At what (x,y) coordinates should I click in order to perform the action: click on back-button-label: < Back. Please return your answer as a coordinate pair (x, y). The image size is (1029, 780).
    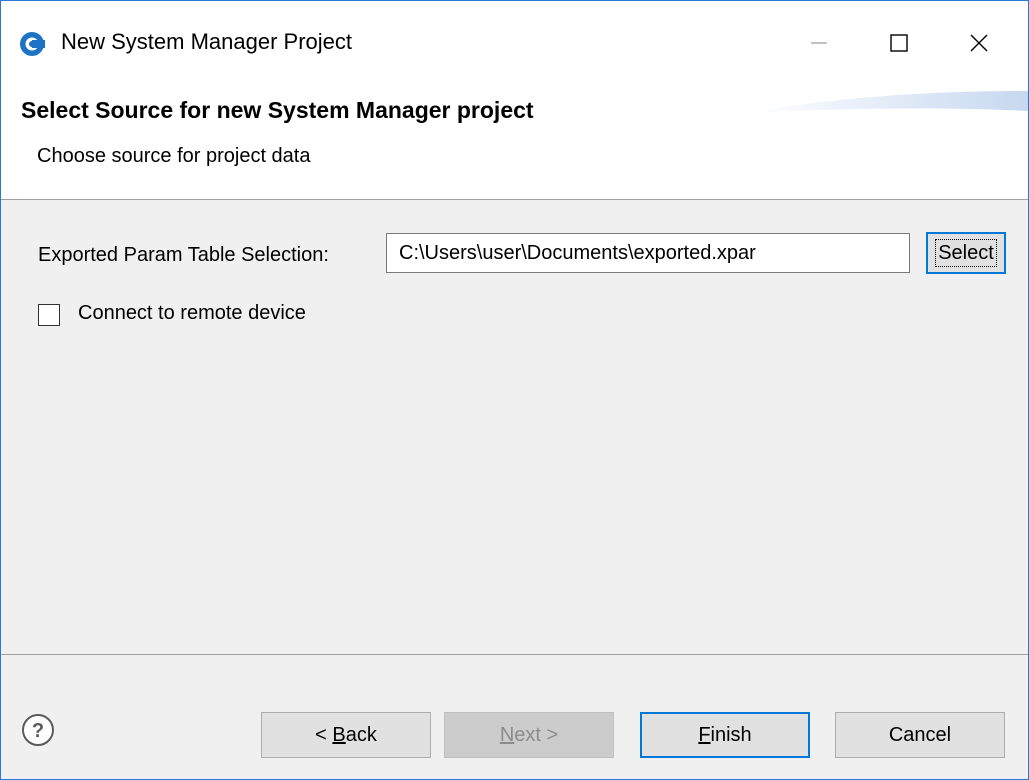
    Looking at the image, I should click on (346, 734).